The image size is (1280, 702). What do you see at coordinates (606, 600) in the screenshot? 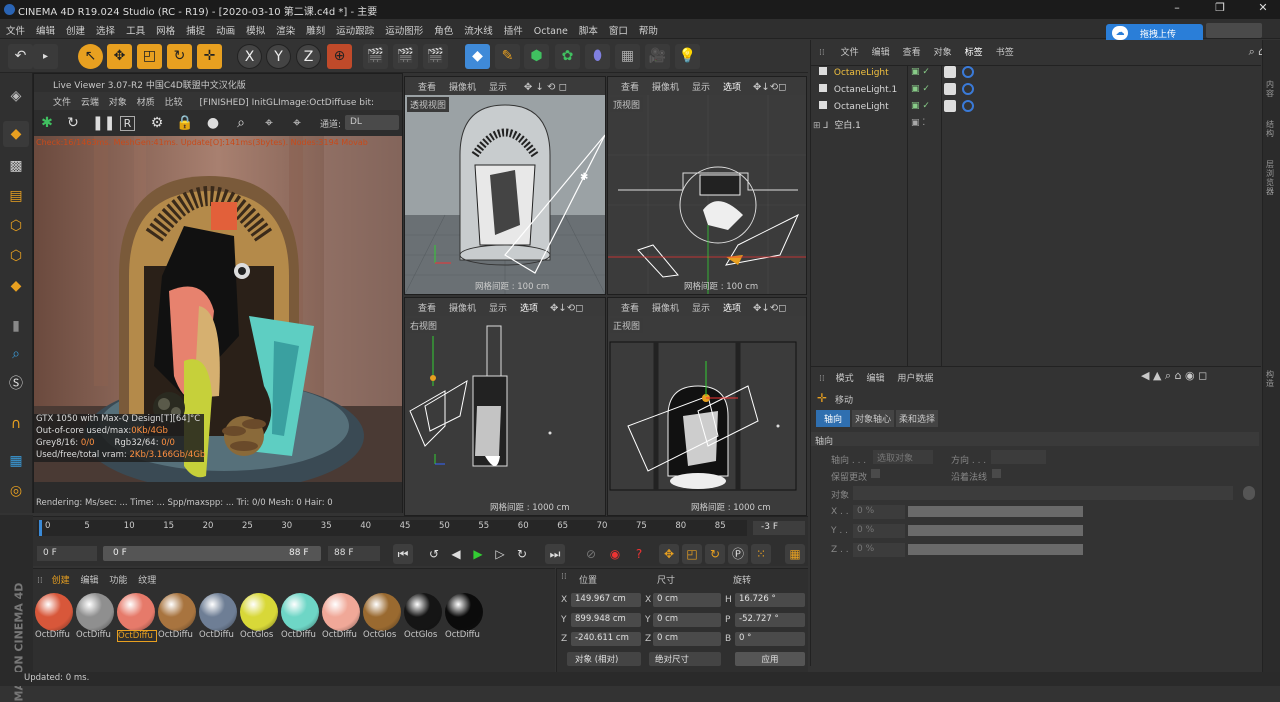
I see `position-x-field: 149.967 cm` at bounding box center [606, 600].